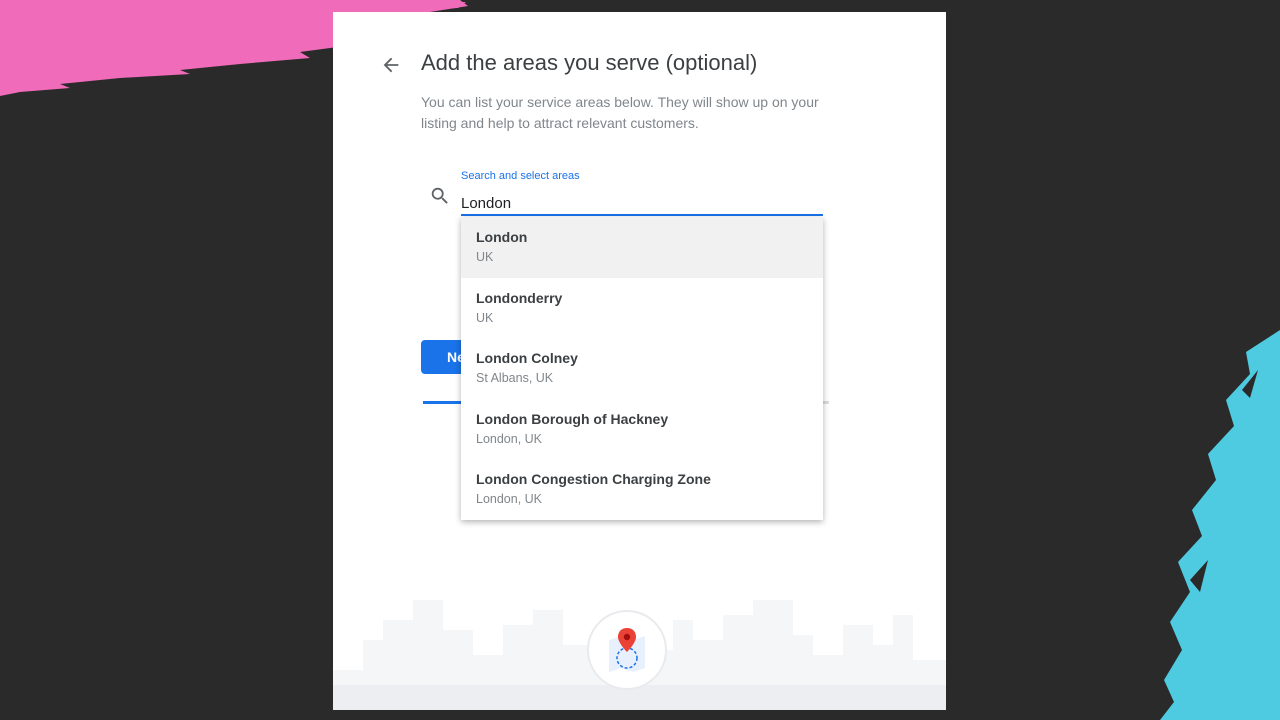 This screenshot has height=720, width=1280. What do you see at coordinates (589, 62) in the screenshot?
I see `page-title: Add the areas you serve (optional)` at bounding box center [589, 62].